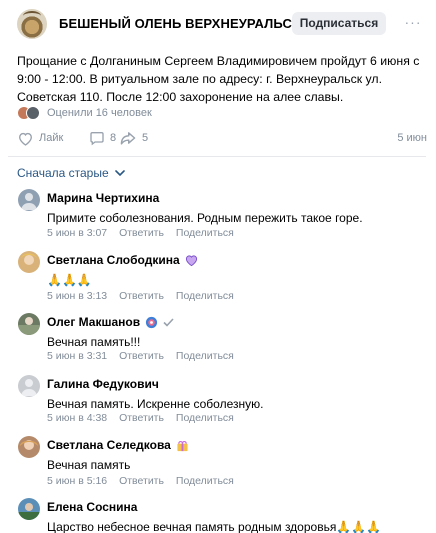  What do you see at coordinates (77, 296) in the screenshot?
I see `comment-time: 5 июн в 3:13` at bounding box center [77, 296].